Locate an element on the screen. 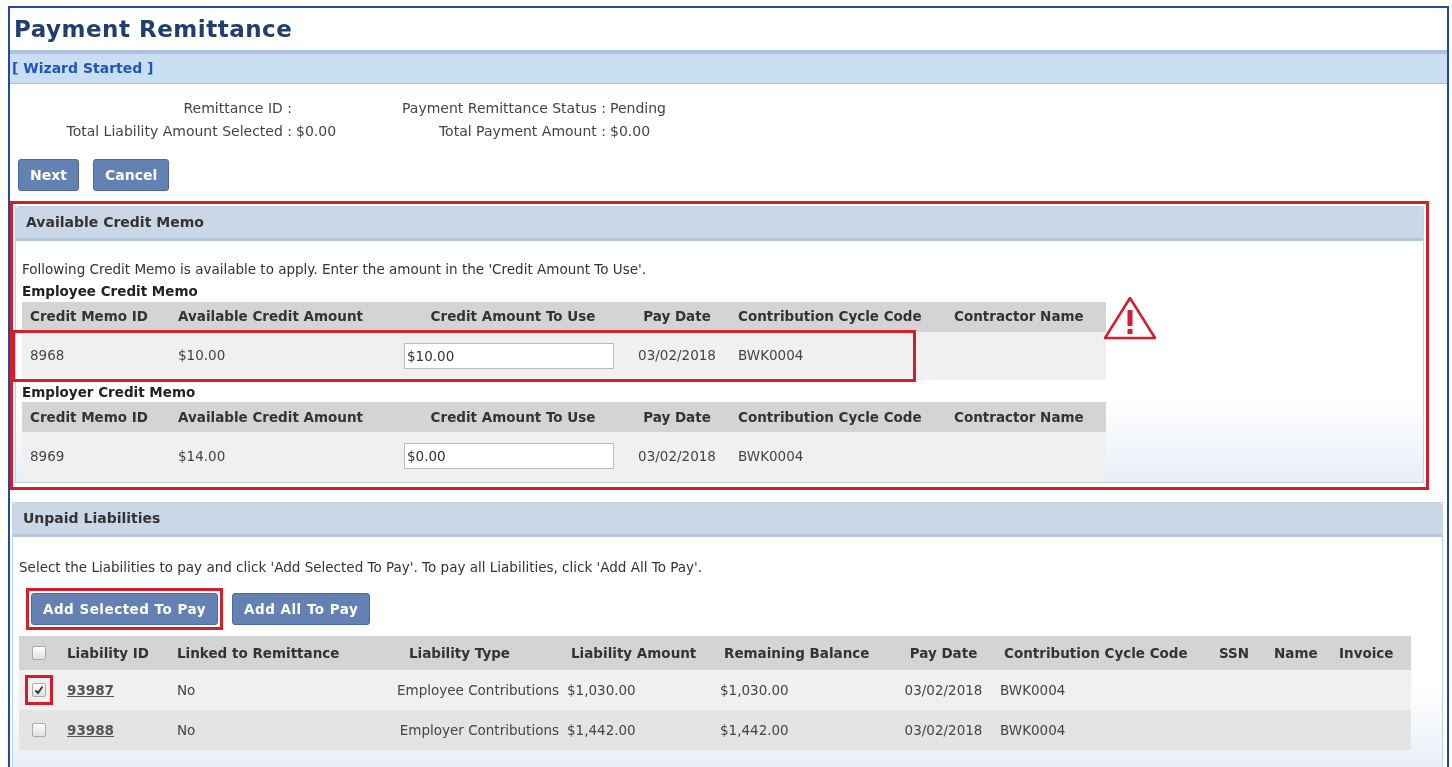  column-header: SSN is located at coordinates (1234, 652).